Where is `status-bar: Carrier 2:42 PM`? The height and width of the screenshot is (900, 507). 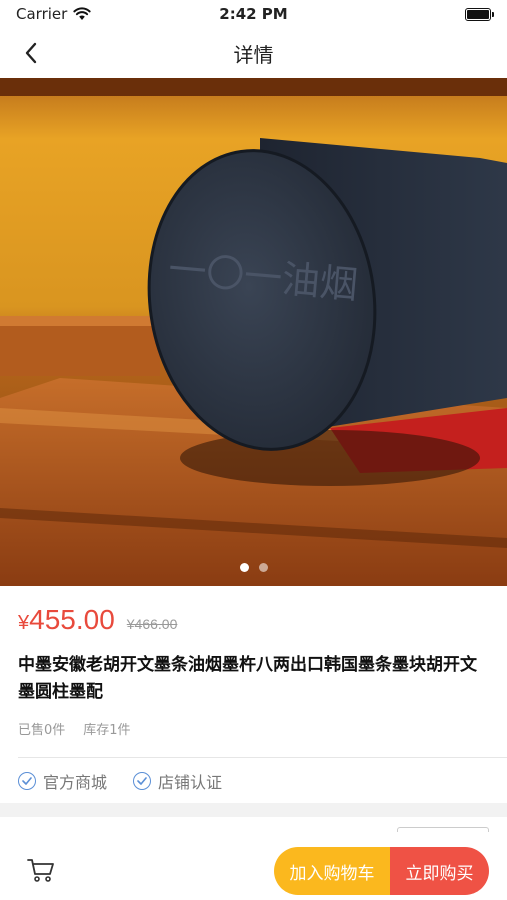
status-bar: Carrier 2:42 PM is located at coordinates (253, 14).